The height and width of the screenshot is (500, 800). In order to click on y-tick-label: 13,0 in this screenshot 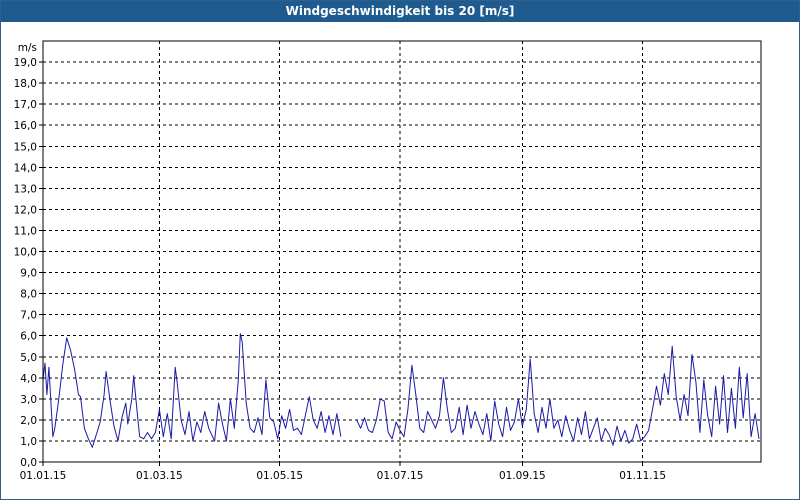, I will do `click(25, 189)`.